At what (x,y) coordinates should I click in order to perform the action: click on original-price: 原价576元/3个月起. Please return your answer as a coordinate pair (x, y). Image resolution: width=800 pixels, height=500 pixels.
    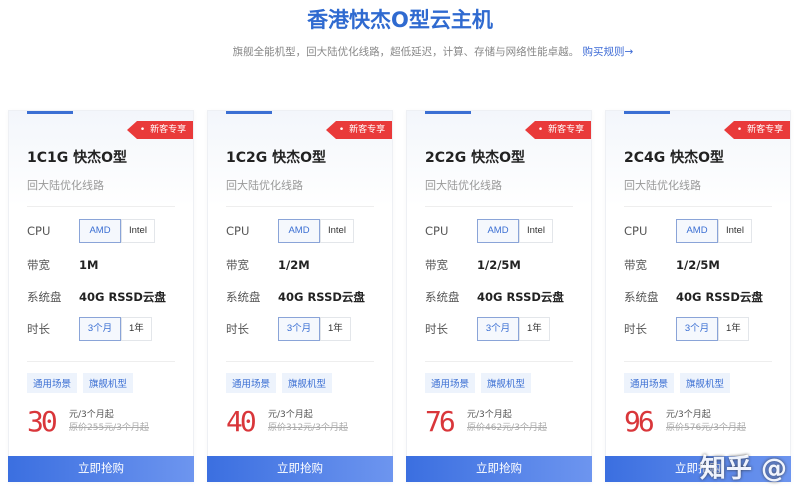
    Looking at the image, I should click on (706, 427).